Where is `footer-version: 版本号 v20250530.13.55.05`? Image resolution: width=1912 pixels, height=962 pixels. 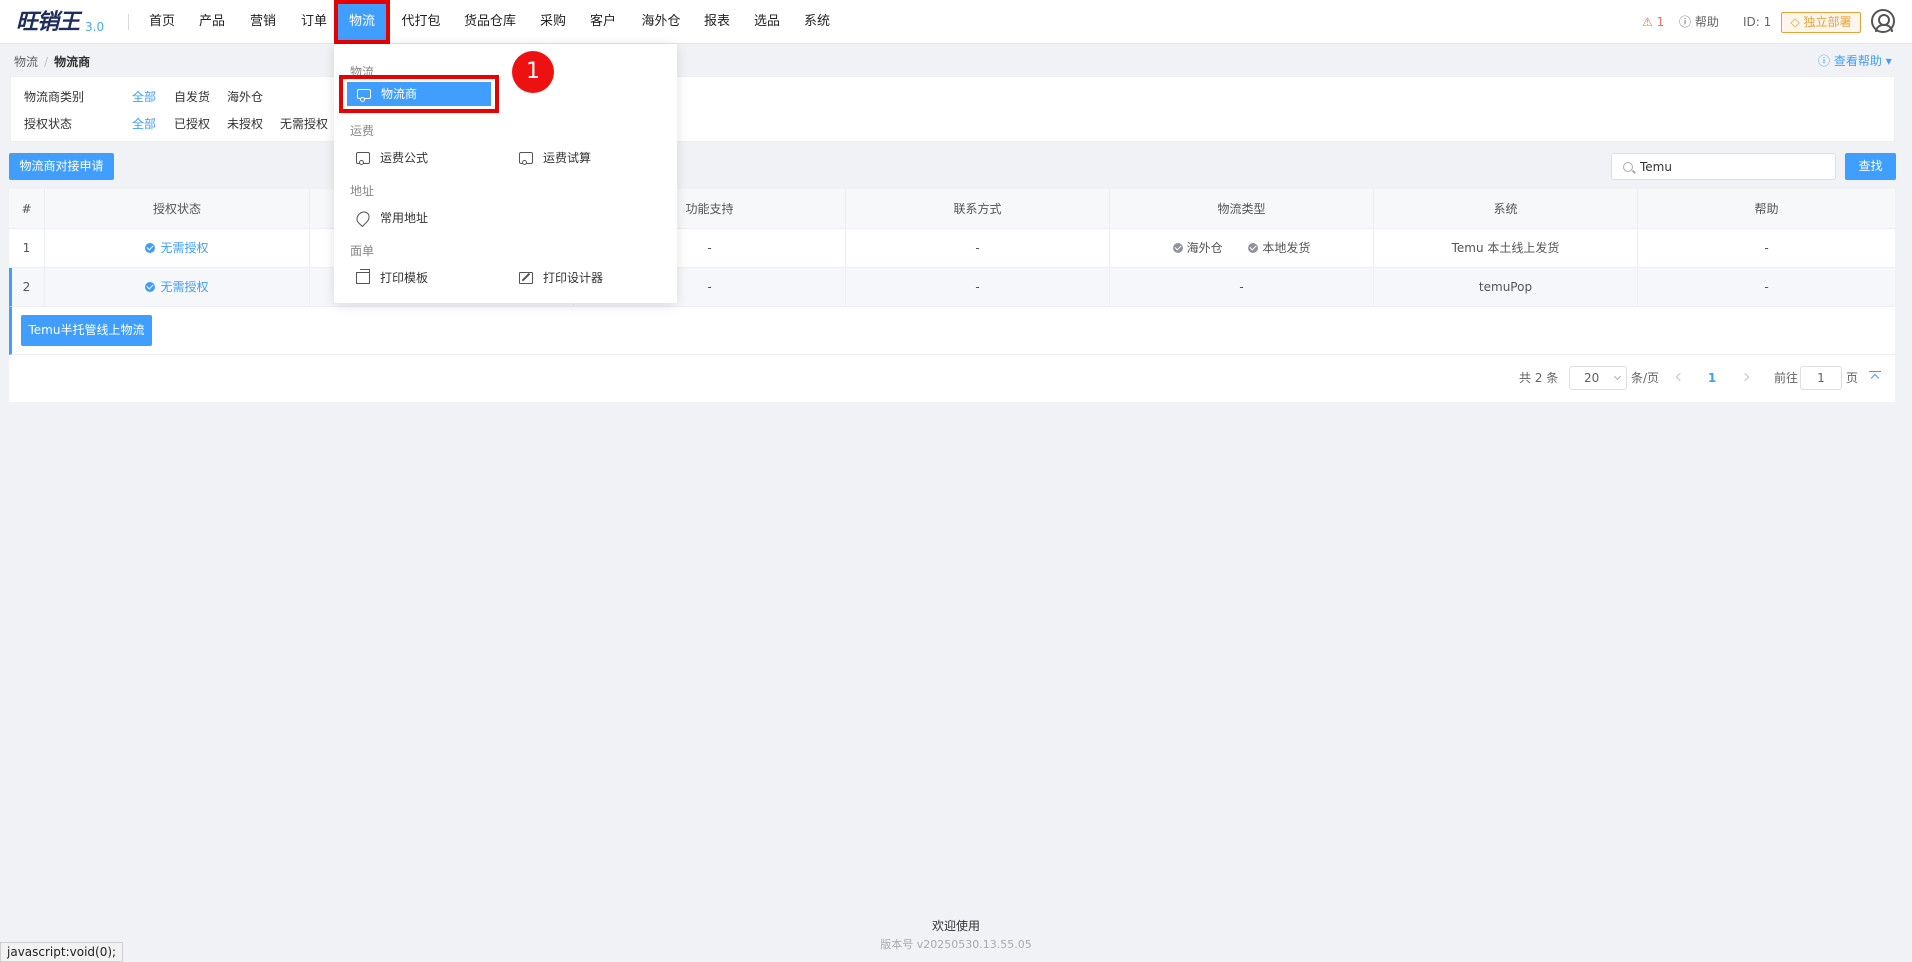
footer-version: 版本号 v20250530.13.55.05 is located at coordinates (956, 944).